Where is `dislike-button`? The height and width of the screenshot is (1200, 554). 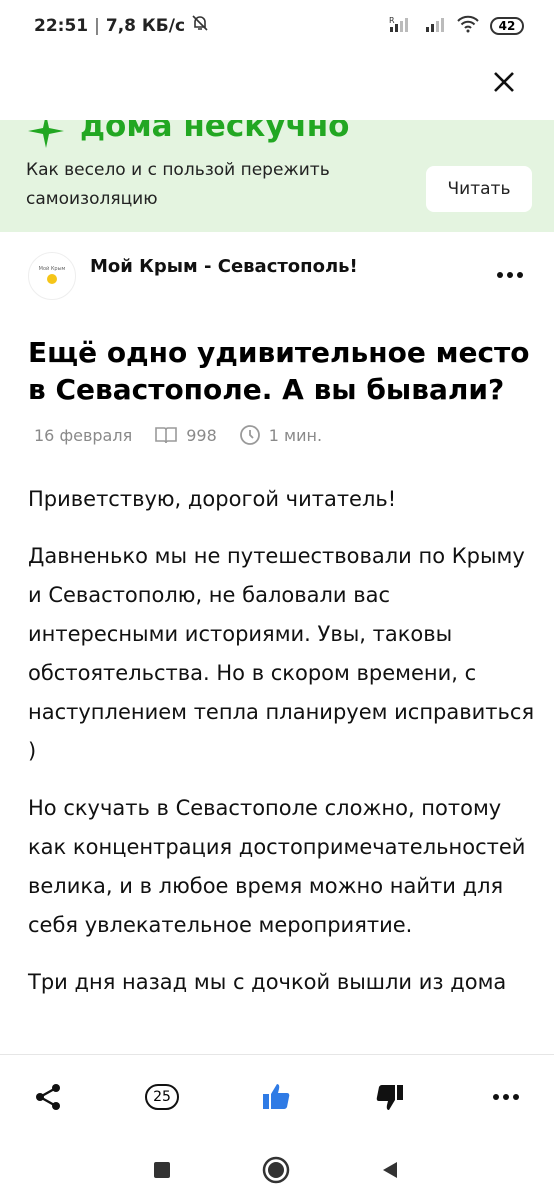 dislike-button is located at coordinates (390, 1097).